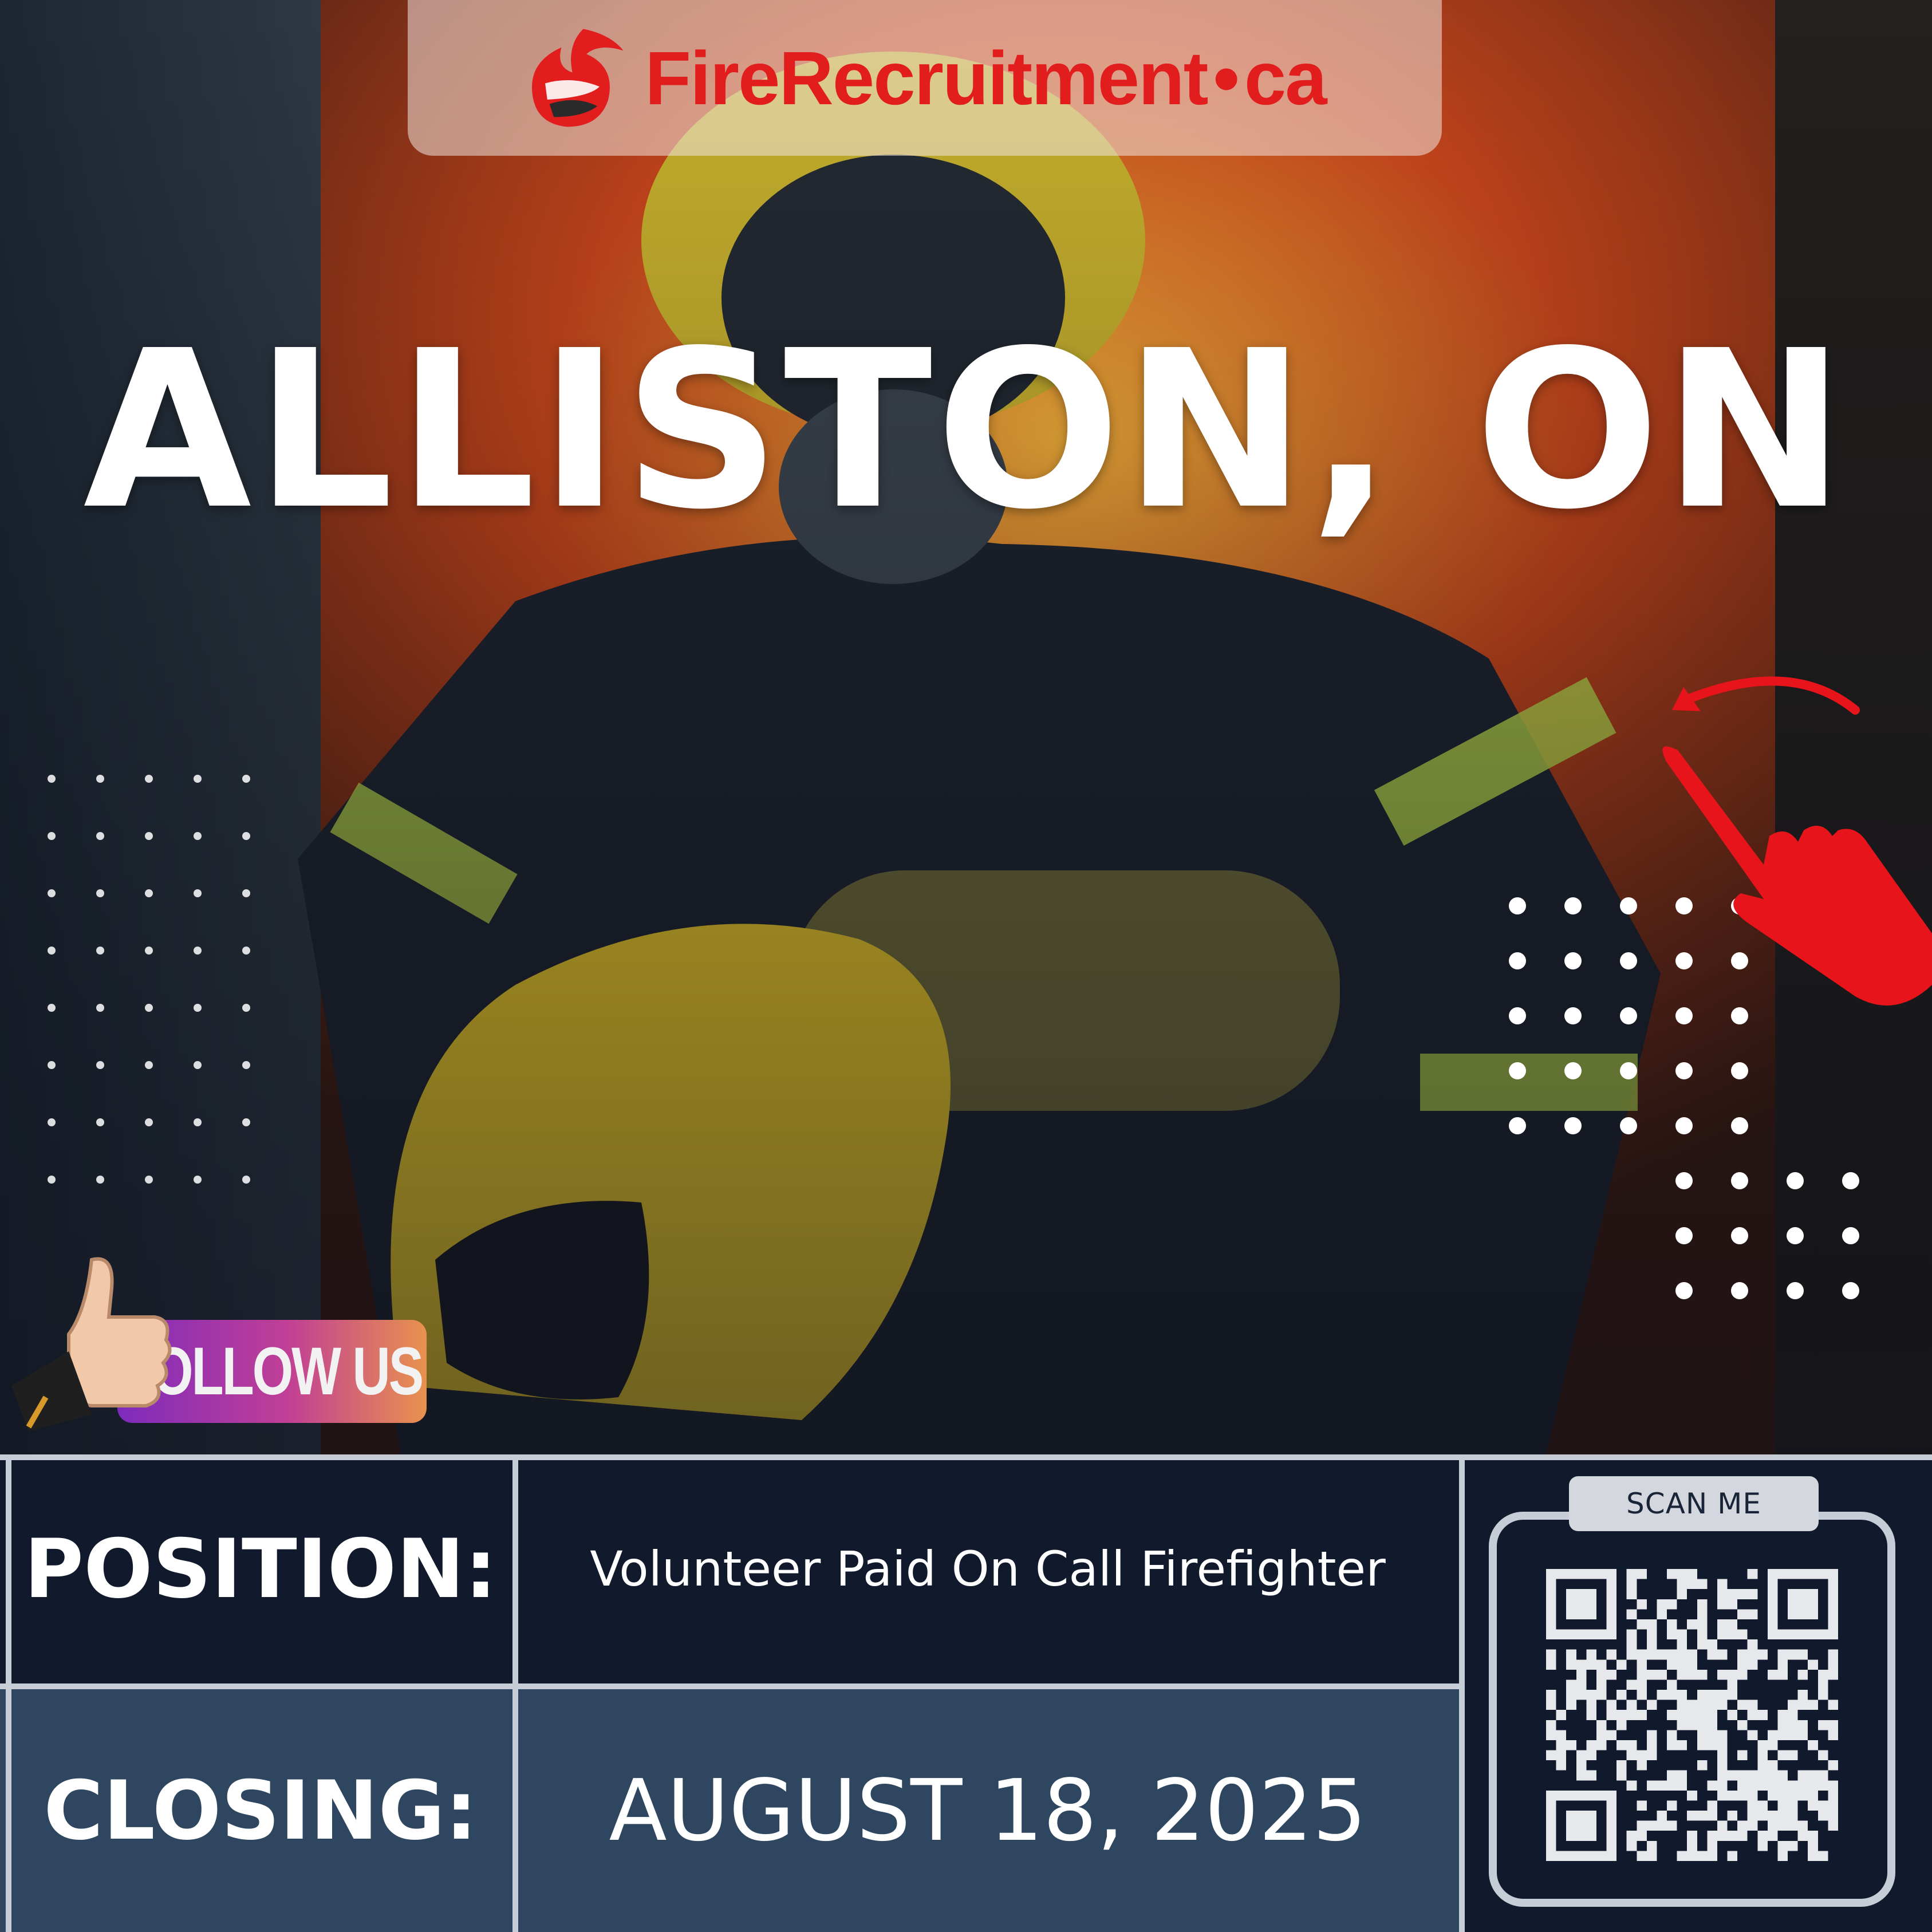 The width and height of the screenshot is (1932, 1932). I want to click on position-value-cell: Volunteer Paid On Call Firefighter, so click(987, 1568).